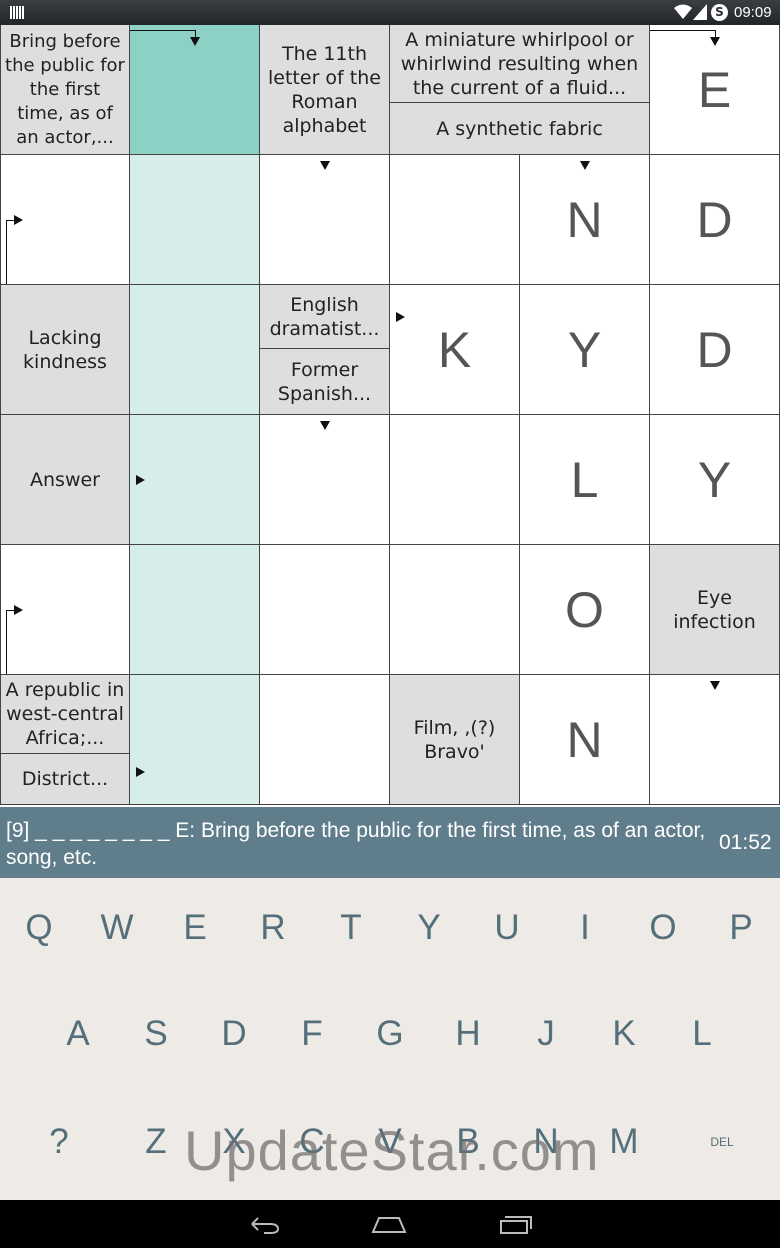 This screenshot has width=780, height=1248. Describe the element at coordinates (195, 928) in the screenshot. I see `key-e: E` at that location.